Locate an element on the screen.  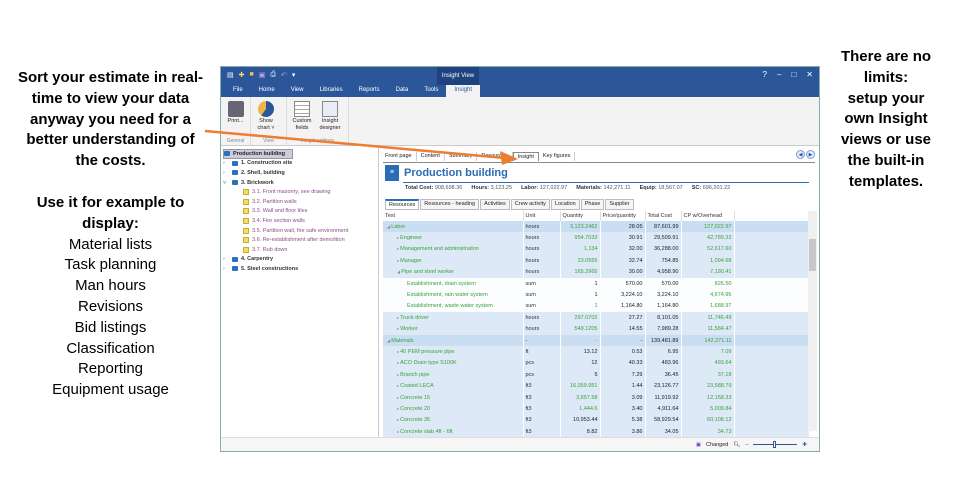
cell-quantity: - is located at coordinates (580, 340).